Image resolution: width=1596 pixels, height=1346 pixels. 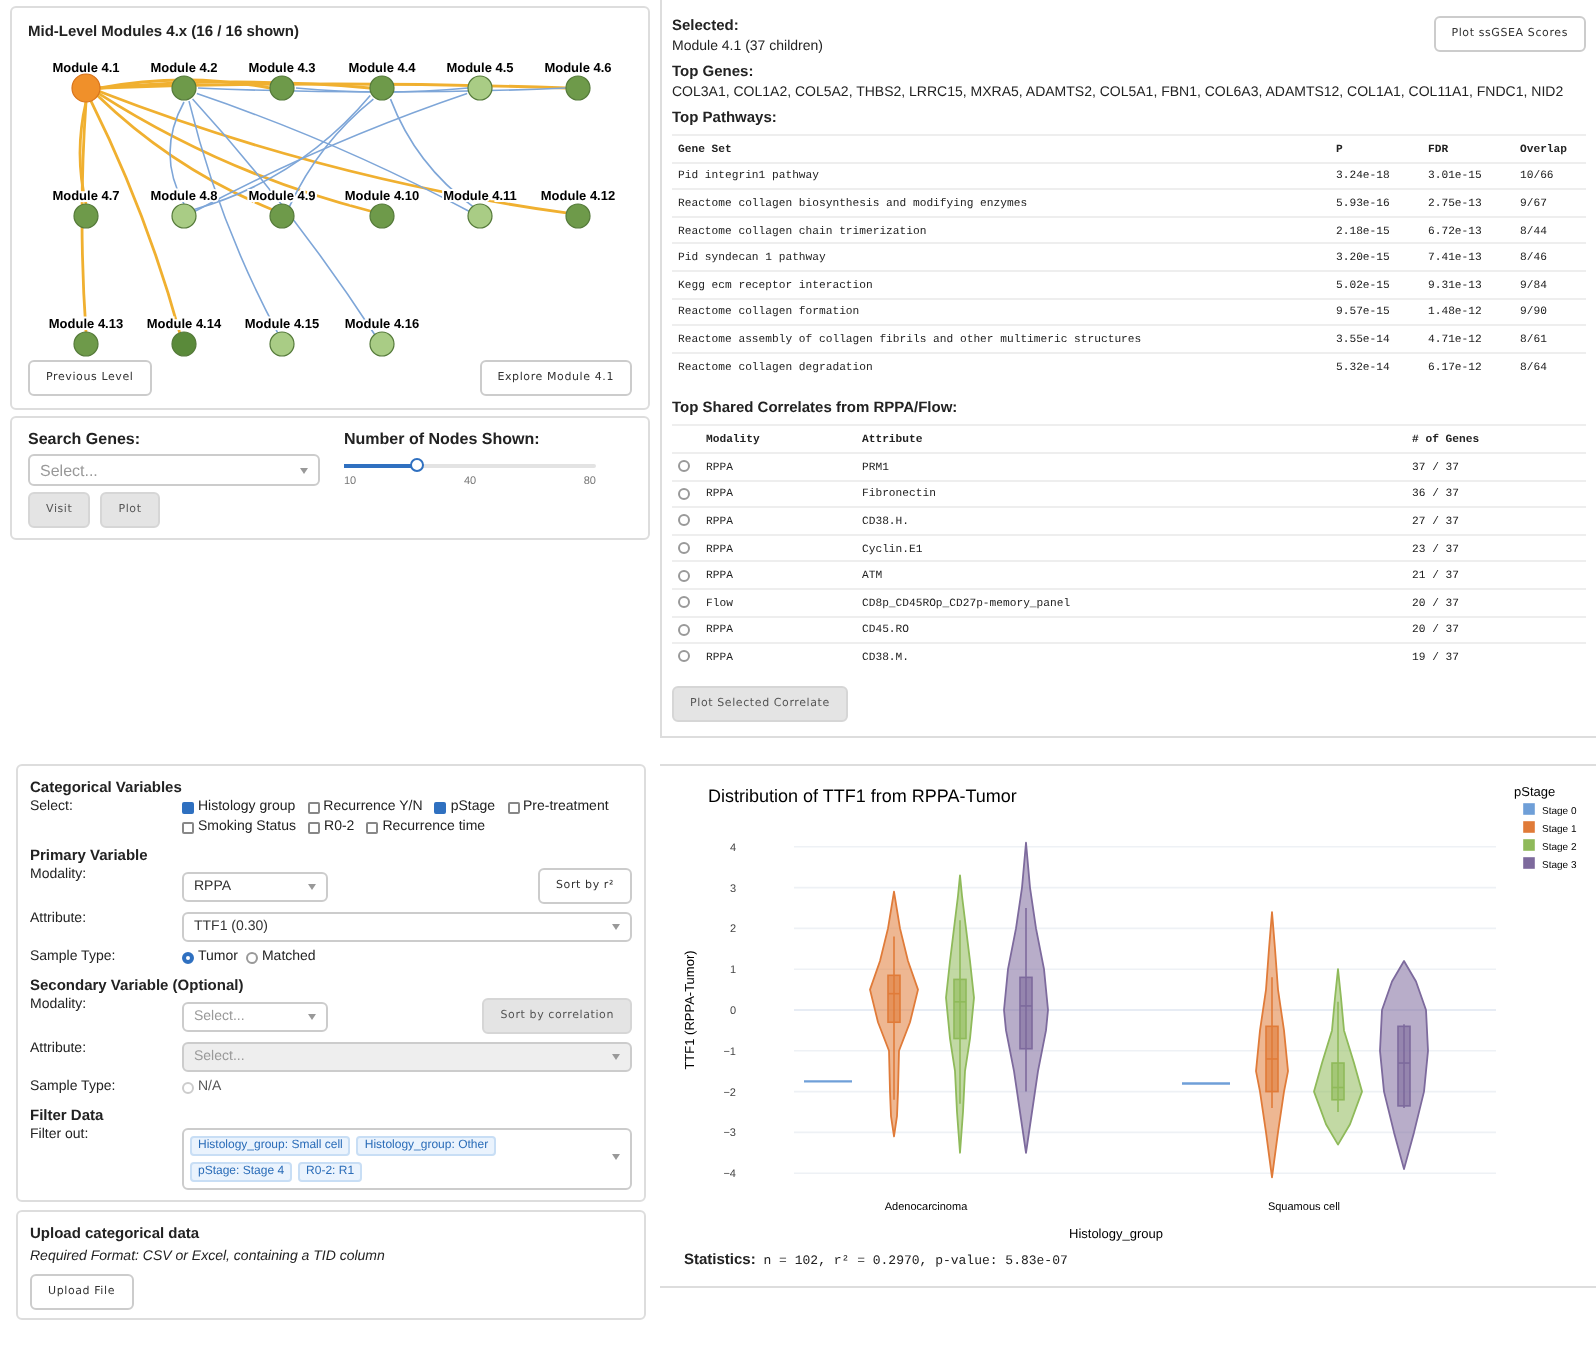 What do you see at coordinates (417, 464) in the screenshot?
I see `slider-thumb` at bounding box center [417, 464].